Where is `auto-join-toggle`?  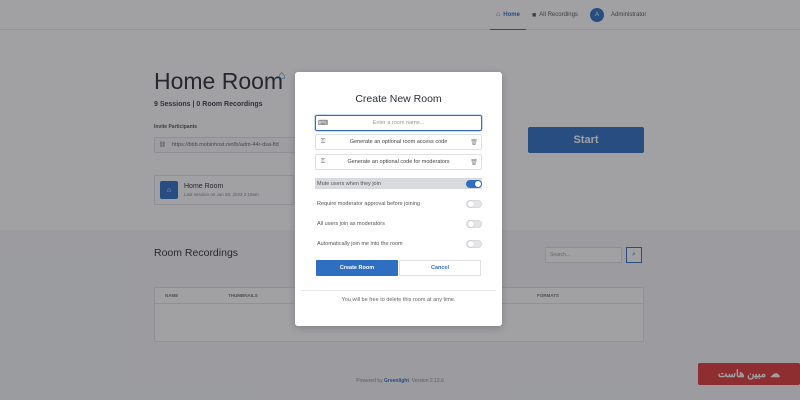
auto-join-toggle is located at coordinates (474, 243).